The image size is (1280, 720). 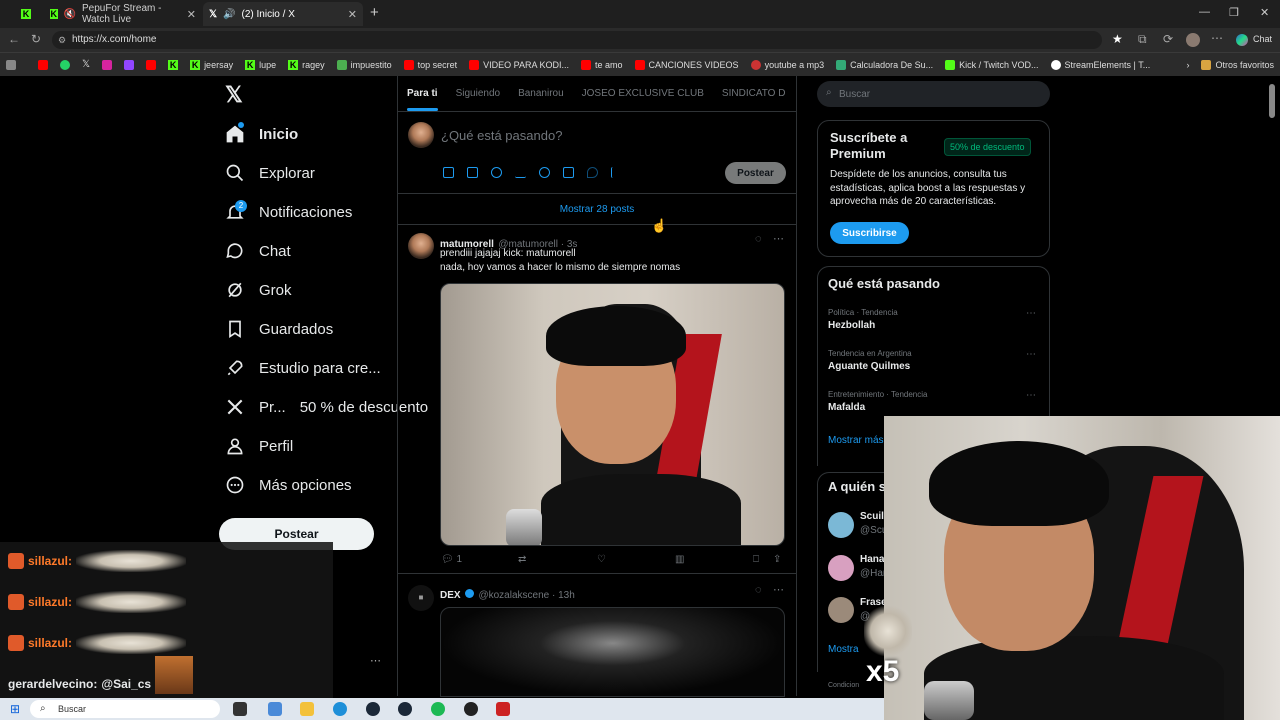 I want to click on nav-profile: Perfil, so click(x=259, y=446).